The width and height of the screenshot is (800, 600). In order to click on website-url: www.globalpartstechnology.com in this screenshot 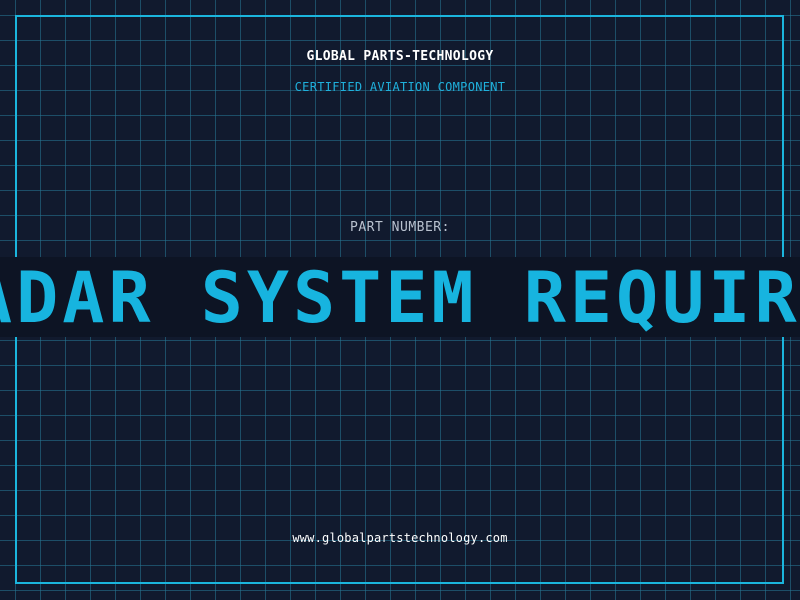, I will do `click(400, 538)`.